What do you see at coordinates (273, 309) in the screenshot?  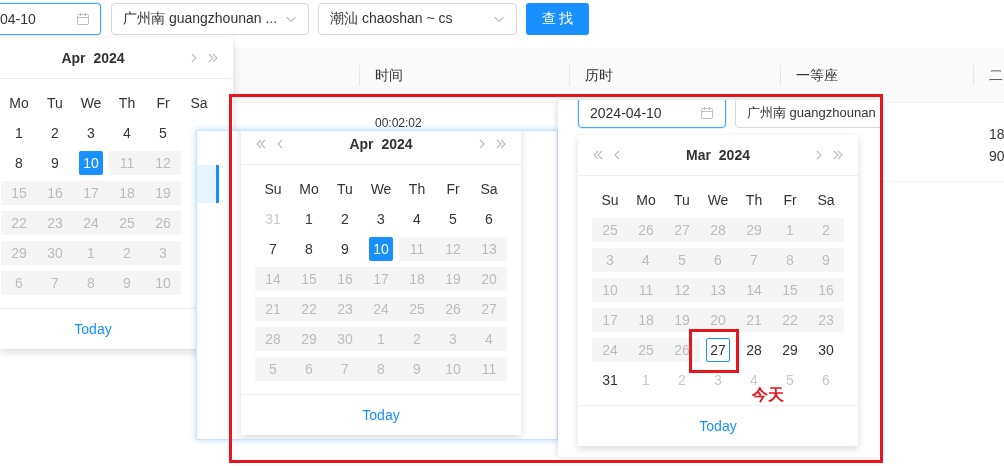 I see `date-cell: 21` at bounding box center [273, 309].